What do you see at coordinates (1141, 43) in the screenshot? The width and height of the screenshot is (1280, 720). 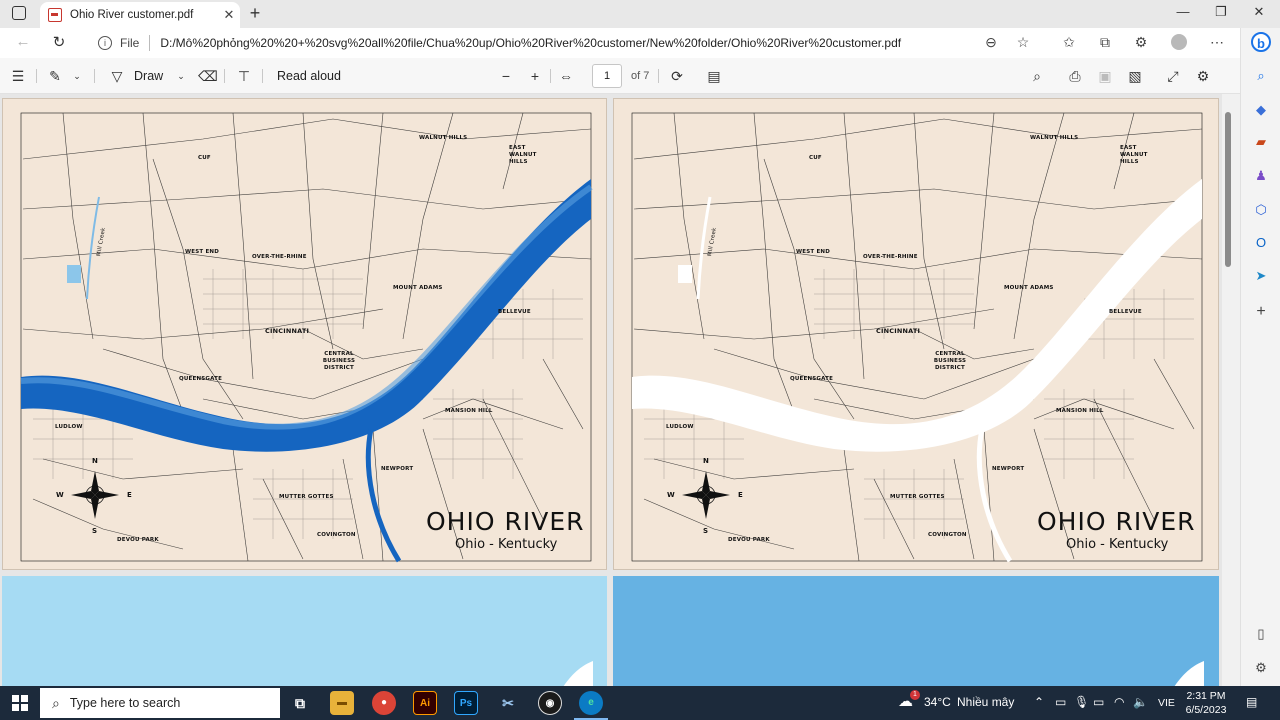 I see `extensions-icon: ⚙` at bounding box center [1141, 43].